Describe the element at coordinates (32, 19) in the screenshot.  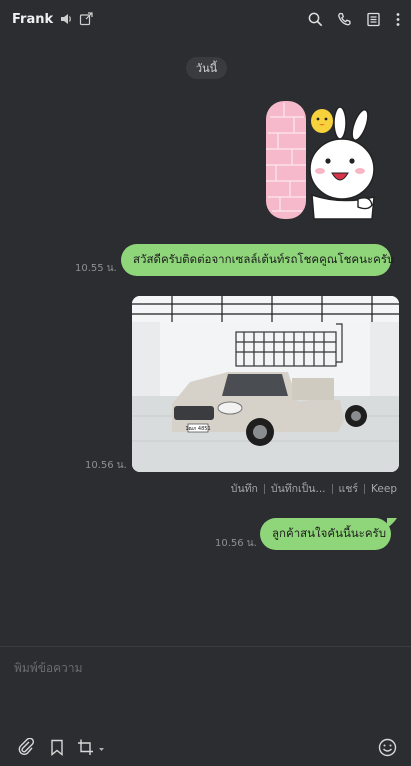
I see `chat-title: Frank` at that location.